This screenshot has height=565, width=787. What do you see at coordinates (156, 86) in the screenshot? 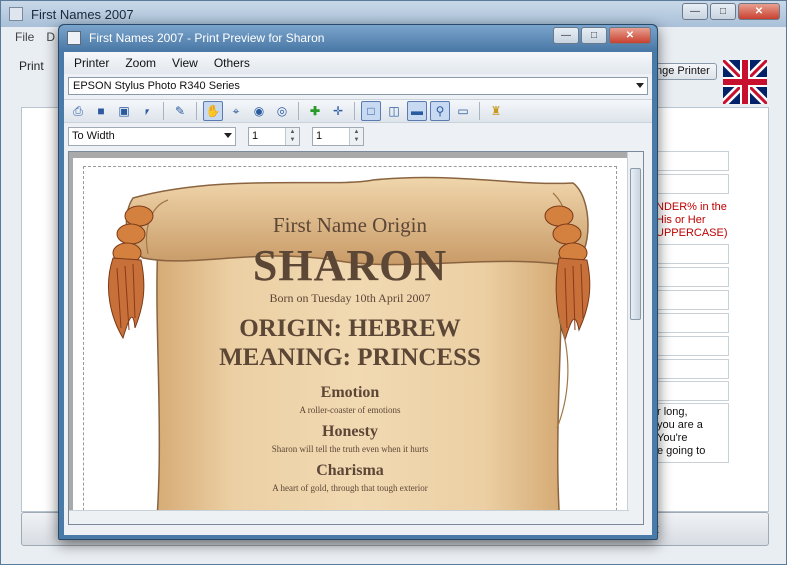
I see `printer-name: EPSON Stylus Photo R340 Series` at bounding box center [156, 86].